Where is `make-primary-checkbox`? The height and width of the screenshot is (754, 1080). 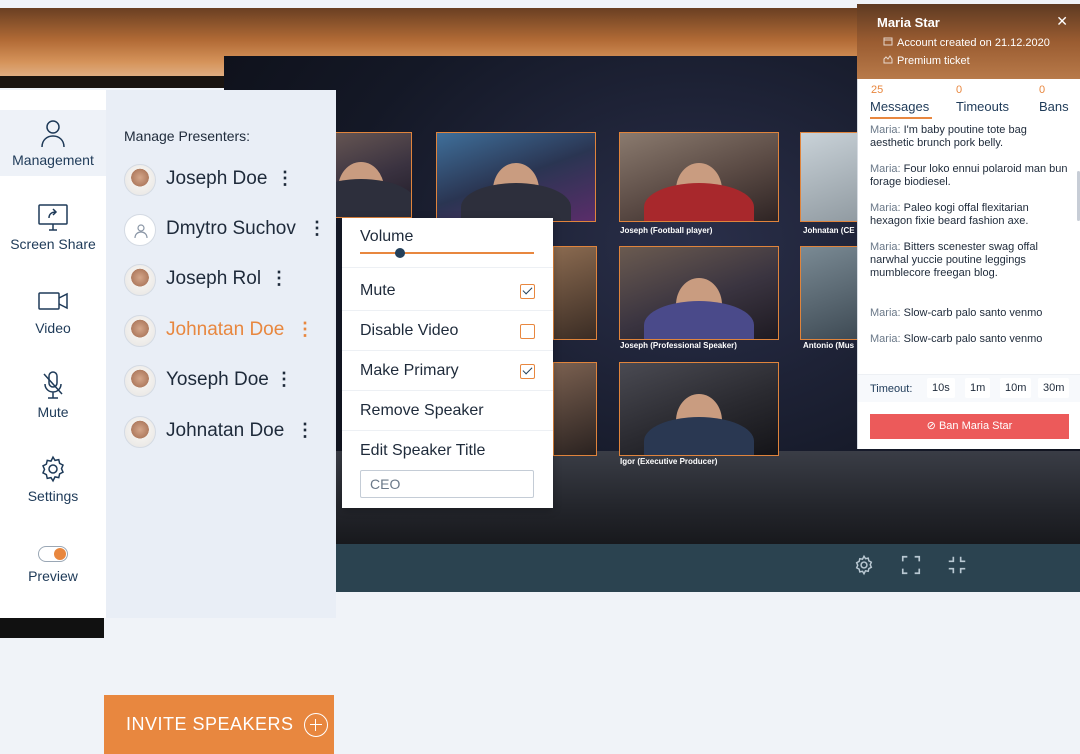 make-primary-checkbox is located at coordinates (527, 371).